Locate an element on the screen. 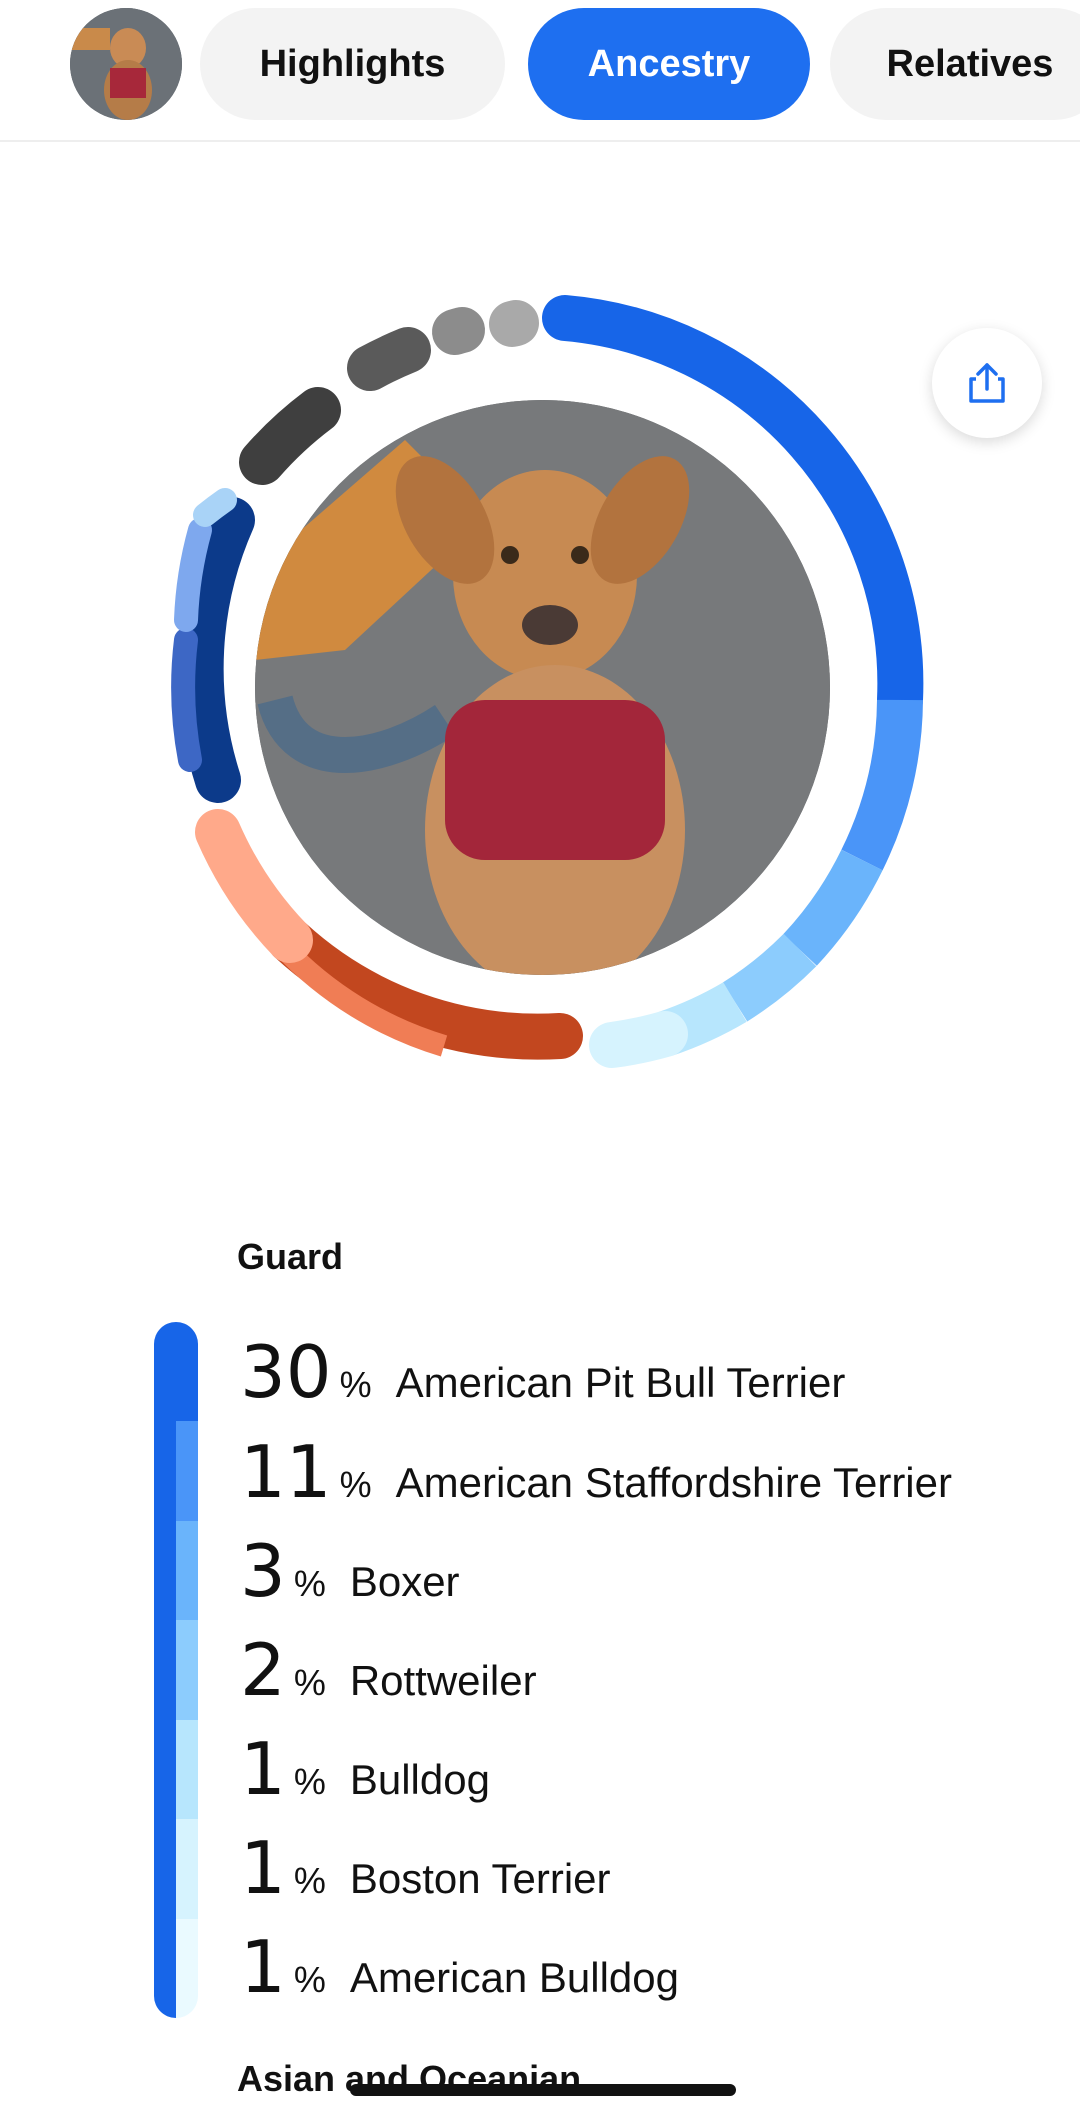 Image resolution: width=1080 pixels, height=2123 pixels. breed-name: Bulldog is located at coordinates (419, 1779).